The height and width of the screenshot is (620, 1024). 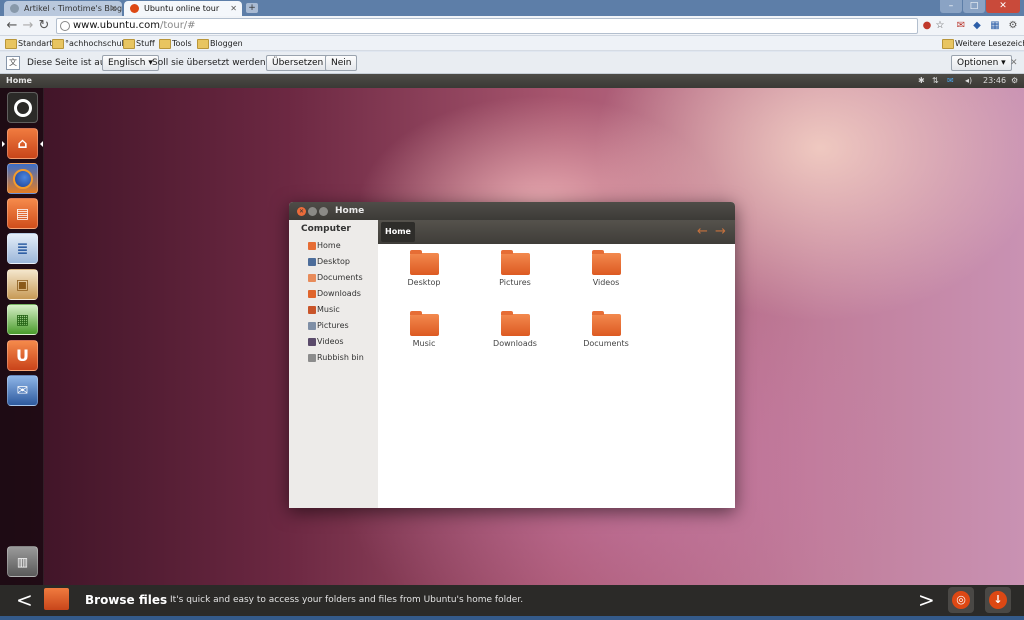 I want to click on bookmark-folder-stuff: Stuff, so click(x=139, y=43).